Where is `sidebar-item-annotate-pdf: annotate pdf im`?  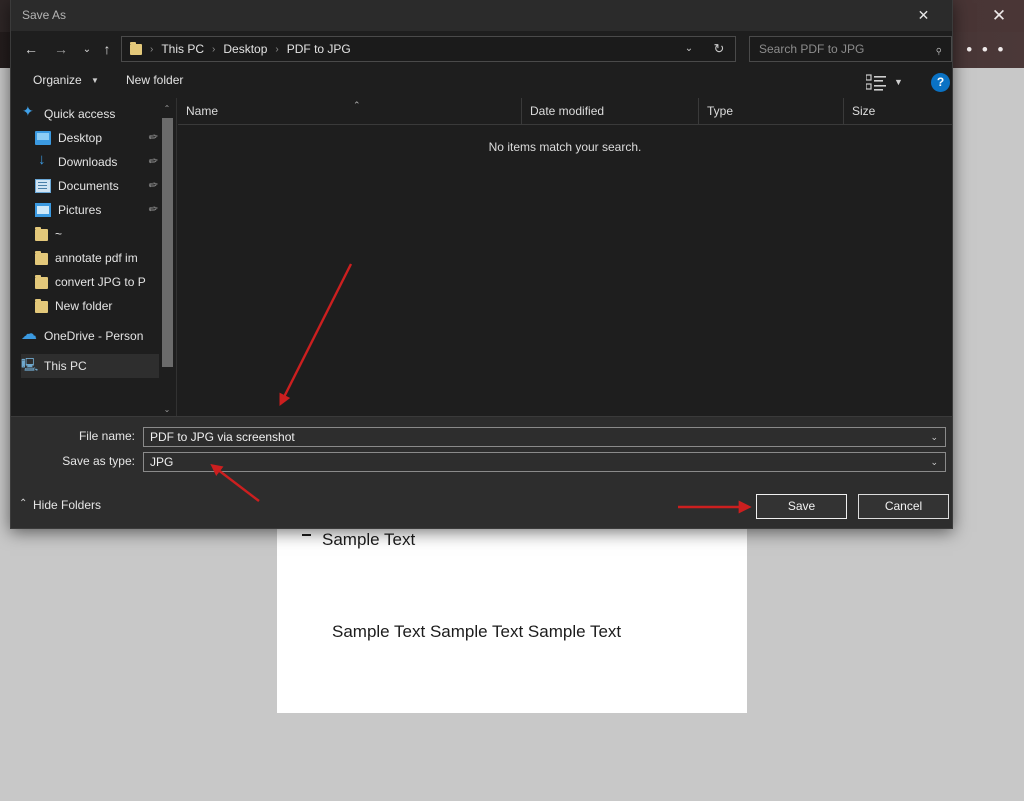 sidebar-item-annotate-pdf: annotate pdf im is located at coordinates (90, 258).